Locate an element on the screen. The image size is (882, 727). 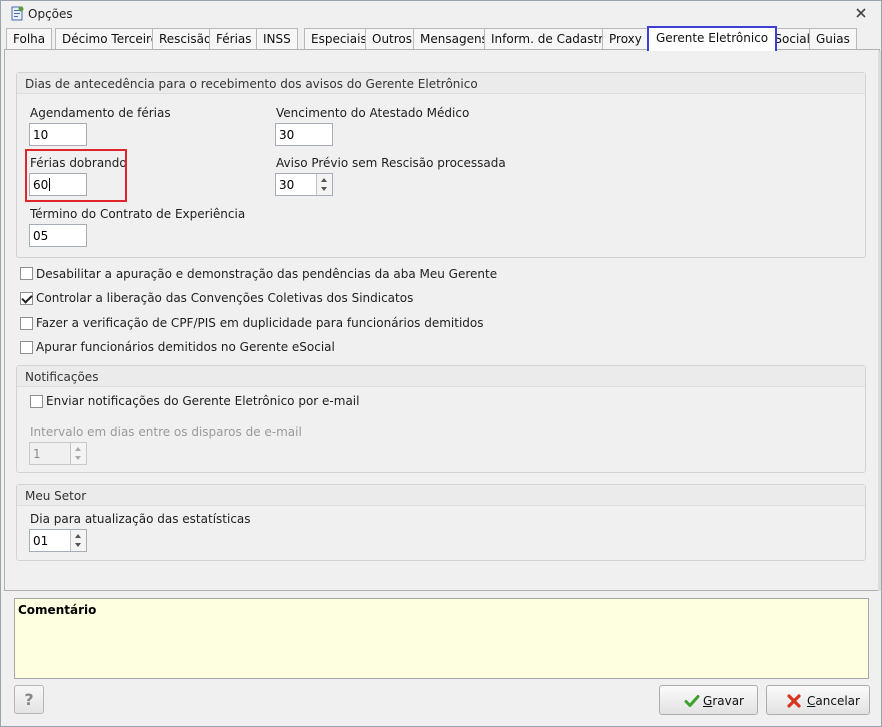
vencimento-atestado-label: Vencimento do Atestado Médico is located at coordinates (373, 113).